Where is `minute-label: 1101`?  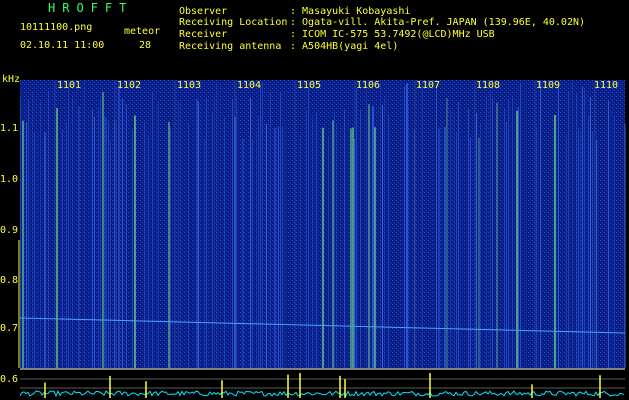 minute-label: 1101 is located at coordinates (69, 85).